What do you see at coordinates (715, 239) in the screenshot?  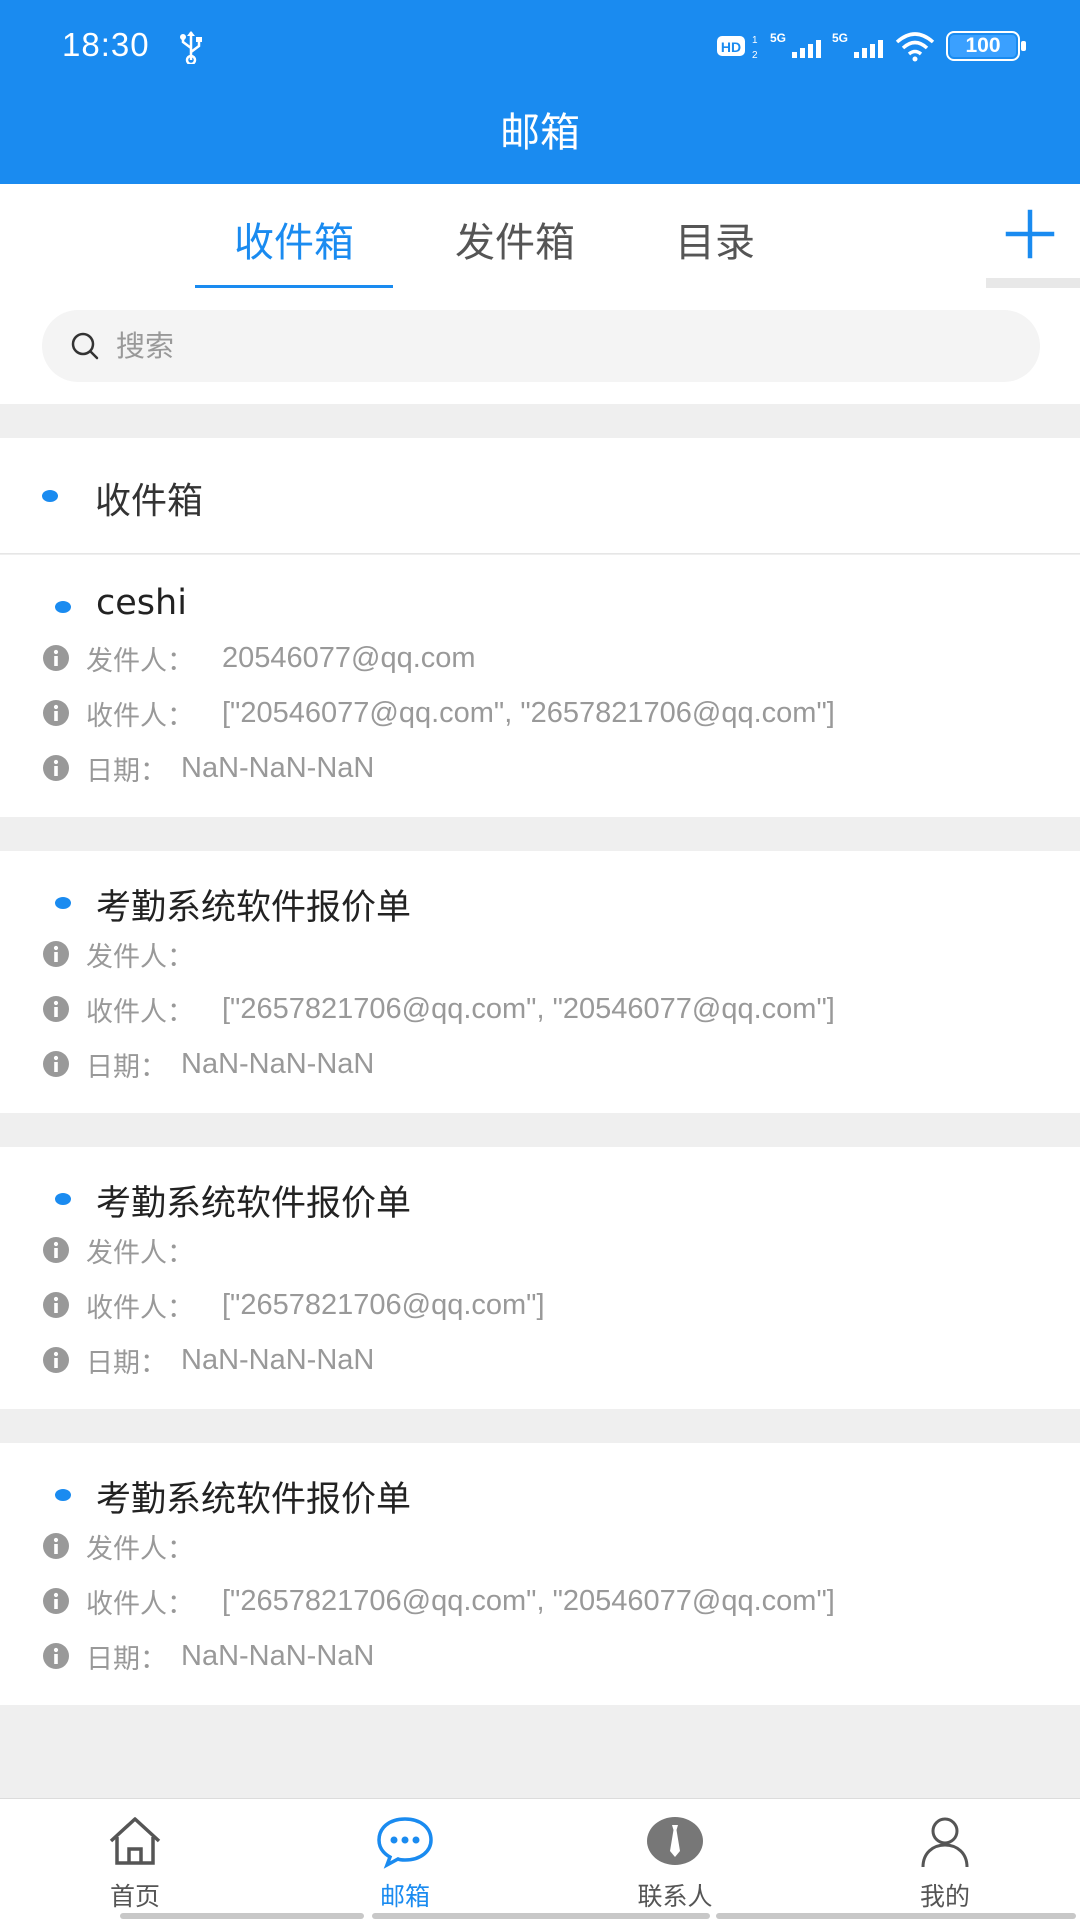 I see `tab-directory: 目录` at bounding box center [715, 239].